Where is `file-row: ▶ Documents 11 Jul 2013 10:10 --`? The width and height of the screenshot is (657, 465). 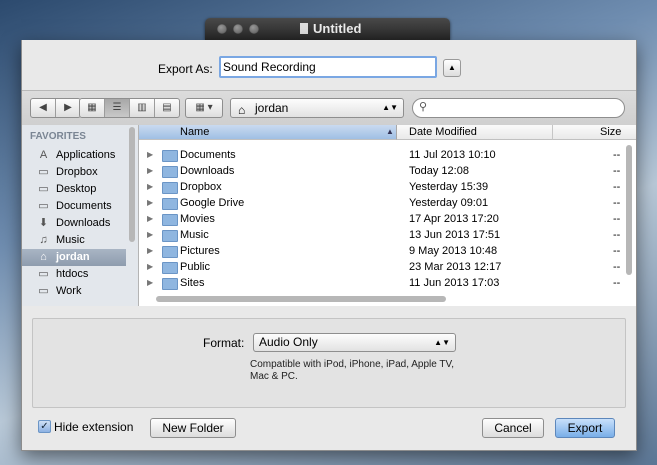
file-row: ▶ Documents 11 Jul 2013 10:10 -- is located at coordinates (382, 155).